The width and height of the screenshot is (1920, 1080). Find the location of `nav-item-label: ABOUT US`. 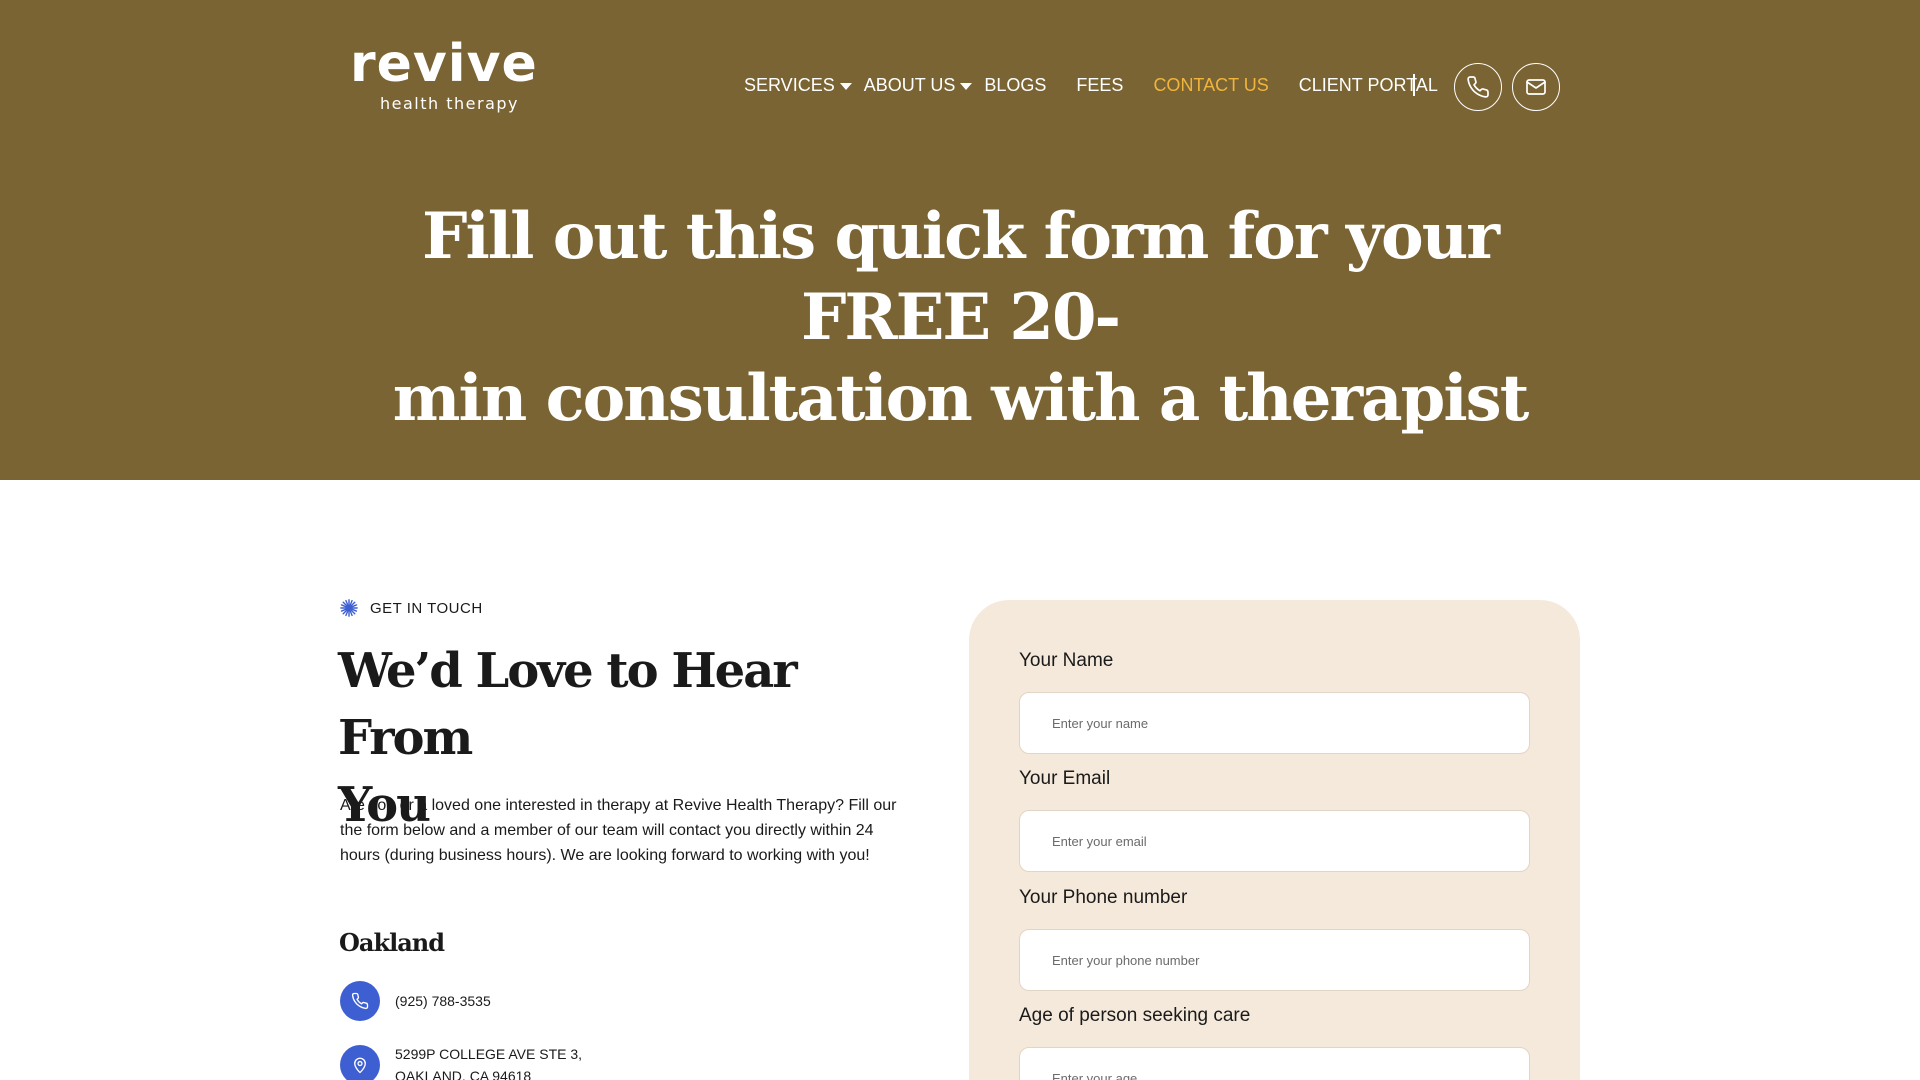

nav-item-label: ABOUT US is located at coordinates (909, 84).